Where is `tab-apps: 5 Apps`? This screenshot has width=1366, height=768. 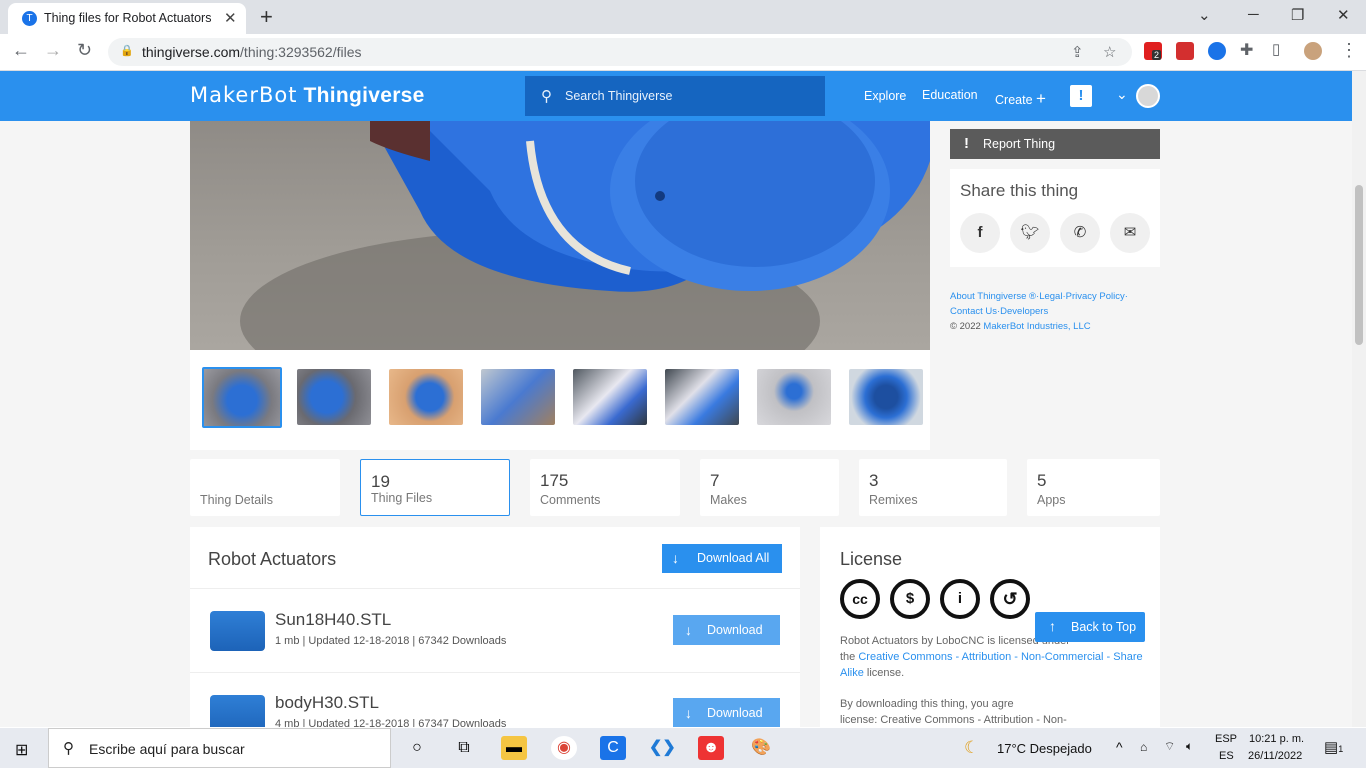 tab-apps: 5 Apps is located at coordinates (1093, 487).